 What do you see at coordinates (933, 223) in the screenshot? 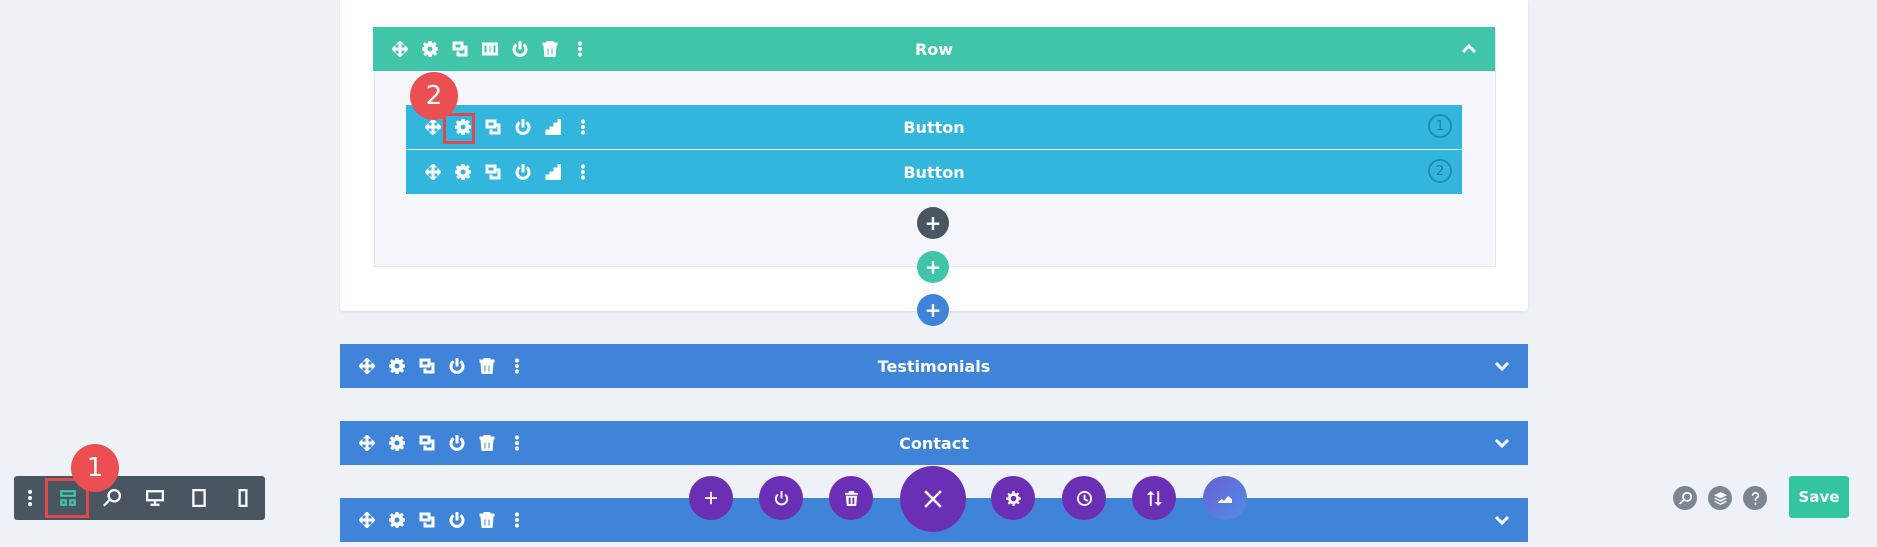
I see `add-module-button: +` at bounding box center [933, 223].